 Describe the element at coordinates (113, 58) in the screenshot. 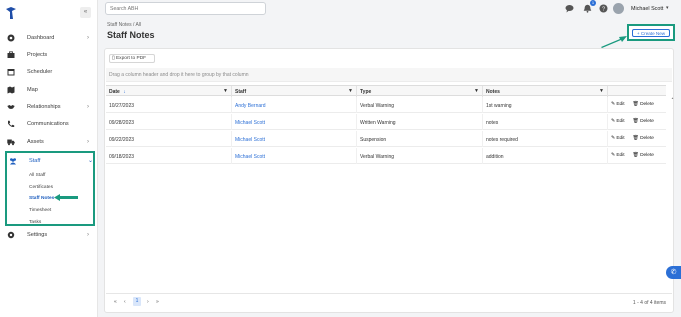

I see `file-pdf-icon: ▯` at that location.